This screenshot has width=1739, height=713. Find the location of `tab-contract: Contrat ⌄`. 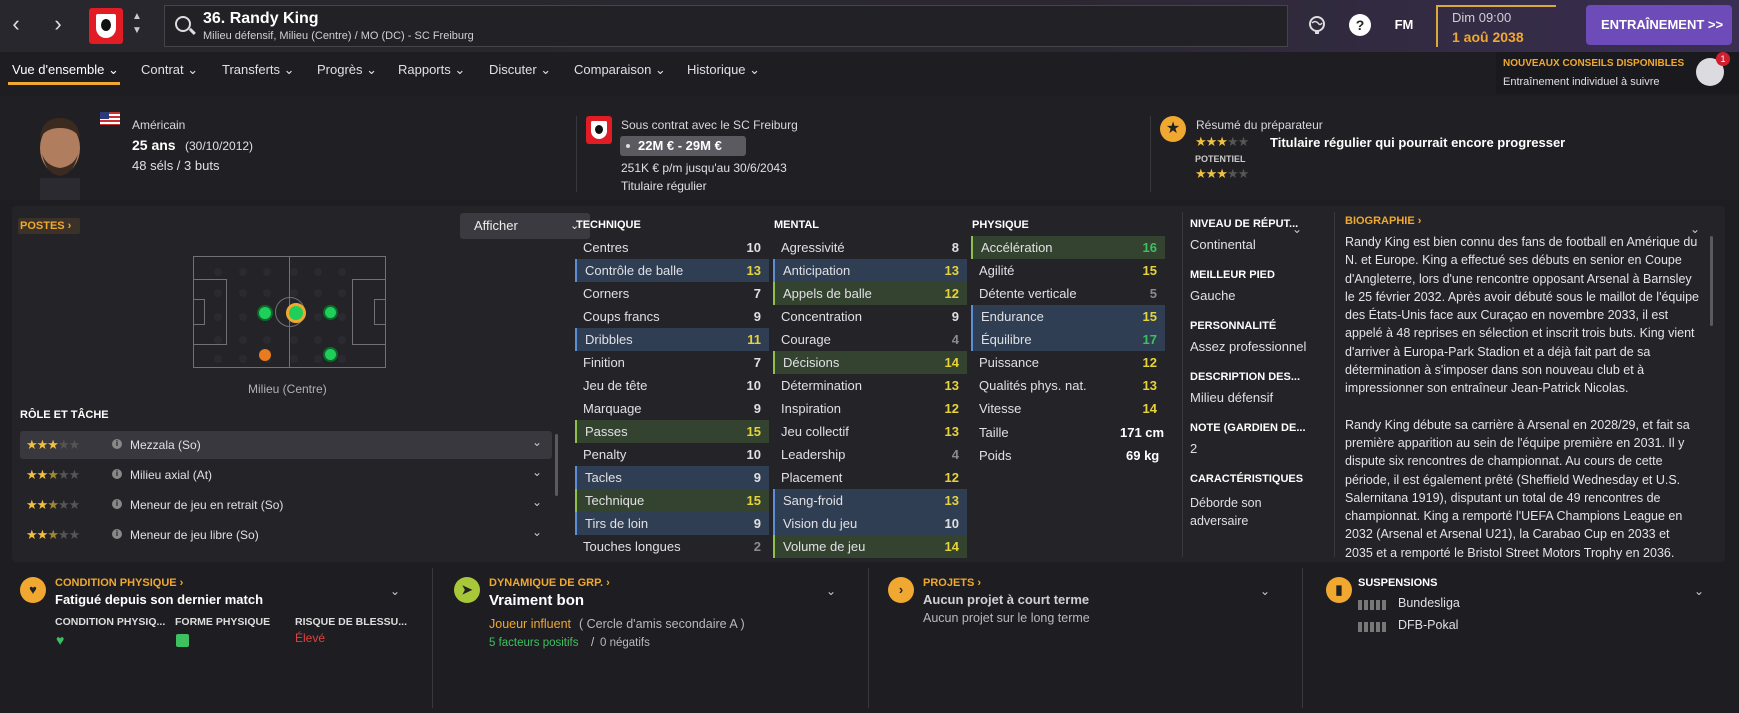

tab-contract: Contrat ⌄ is located at coordinates (169, 70).